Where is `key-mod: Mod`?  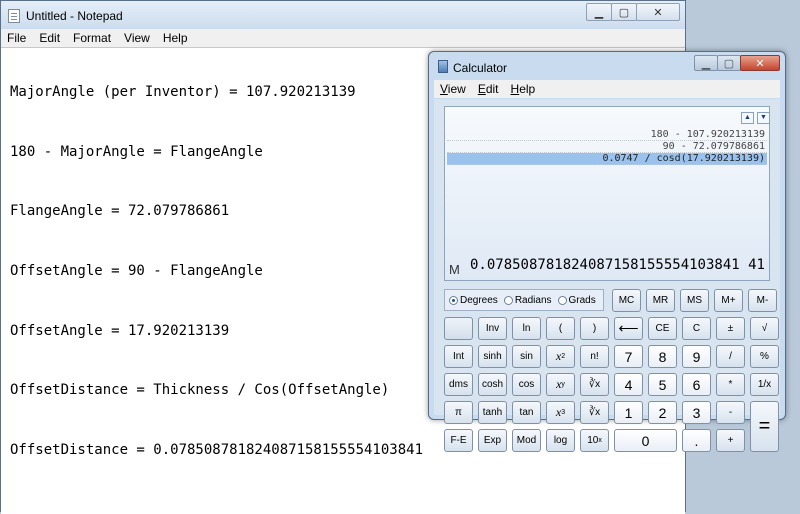
key-mod: Mod is located at coordinates (526, 440).